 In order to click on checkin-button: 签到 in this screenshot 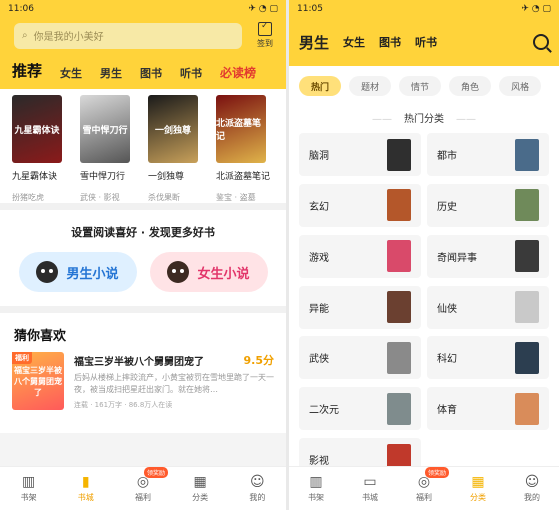, I will do `click(265, 35)`.